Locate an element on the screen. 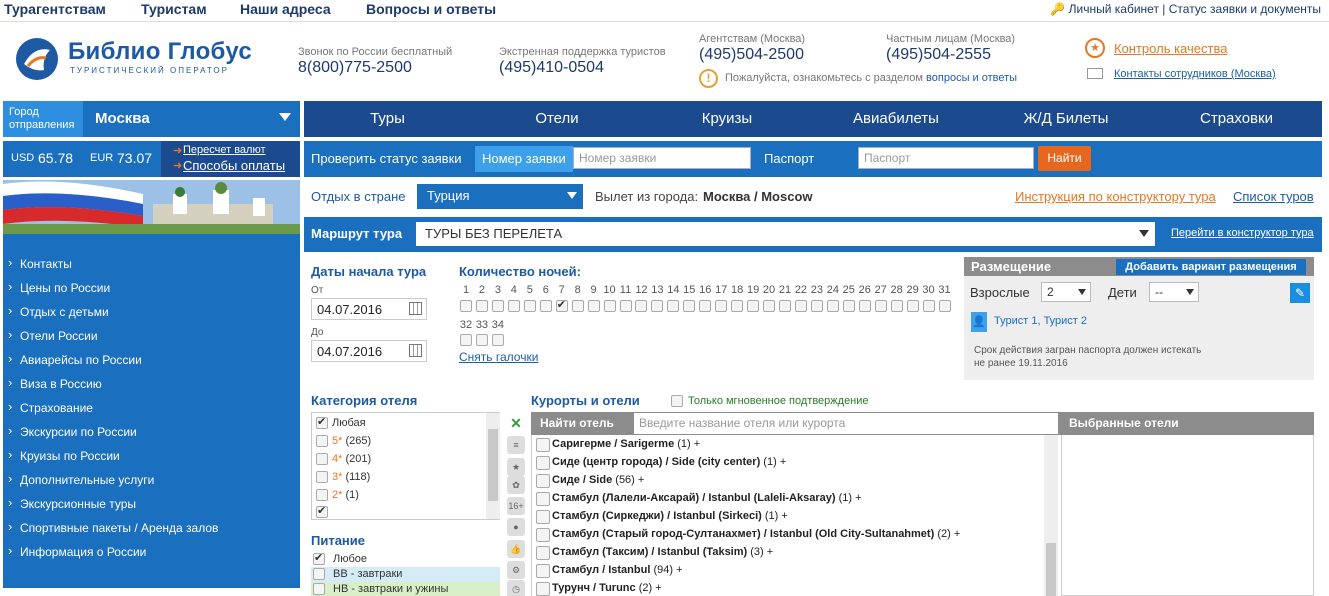  instruction-link: Инструкция по конструктору тура is located at coordinates (1115, 196).